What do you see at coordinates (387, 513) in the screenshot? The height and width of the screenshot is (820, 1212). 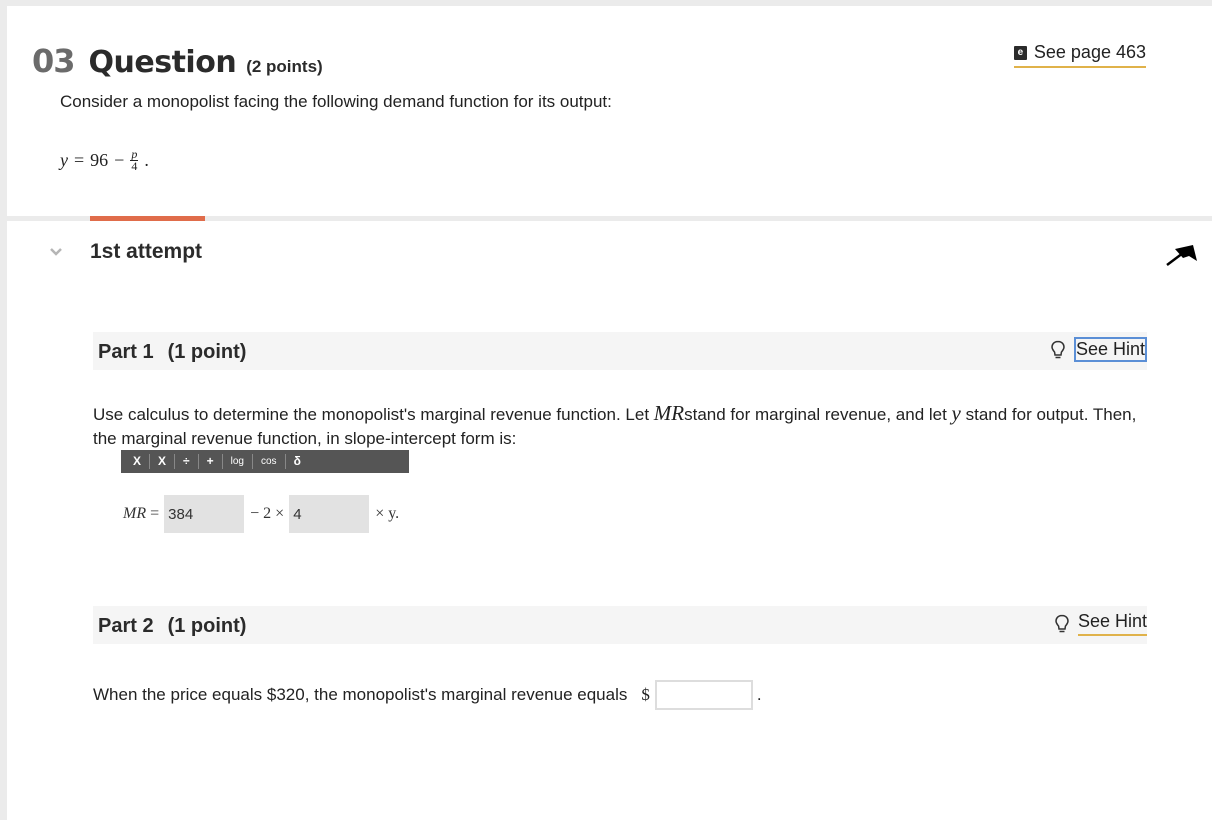 I see `mr-tail: × y.` at bounding box center [387, 513].